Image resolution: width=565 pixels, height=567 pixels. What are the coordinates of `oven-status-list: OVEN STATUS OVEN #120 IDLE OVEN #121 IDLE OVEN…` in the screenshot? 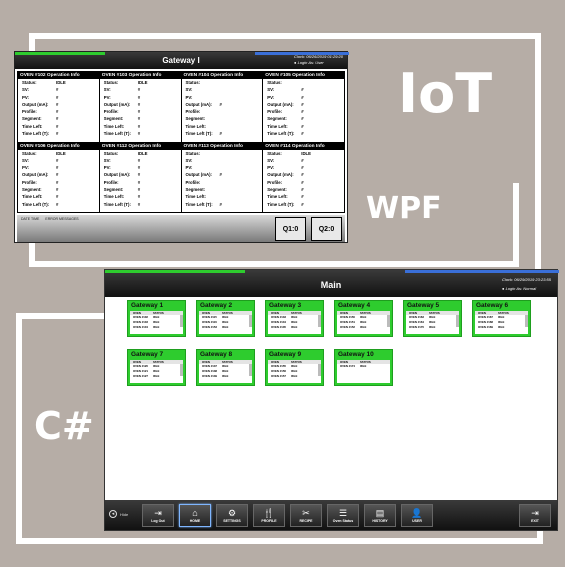 It's located at (156, 371).